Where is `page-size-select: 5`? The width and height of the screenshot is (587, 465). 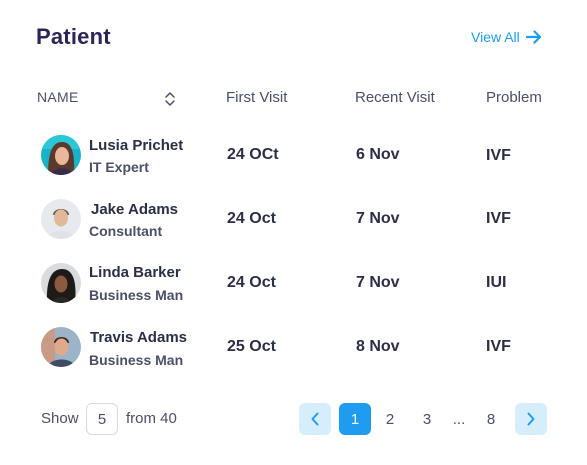 page-size-select: 5 is located at coordinates (102, 419).